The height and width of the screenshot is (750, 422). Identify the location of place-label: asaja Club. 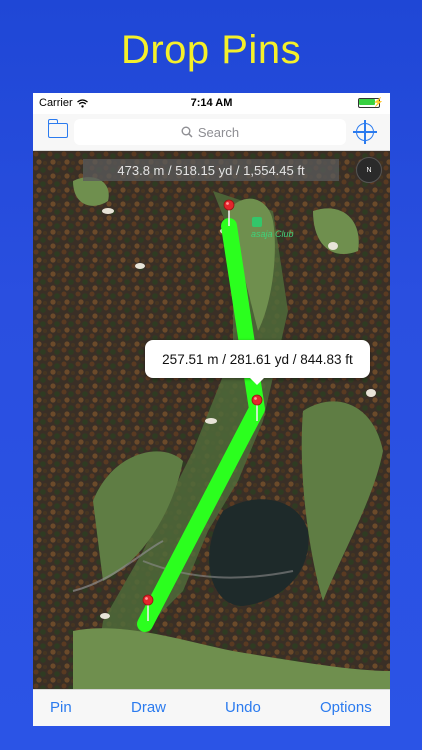
(272, 234).